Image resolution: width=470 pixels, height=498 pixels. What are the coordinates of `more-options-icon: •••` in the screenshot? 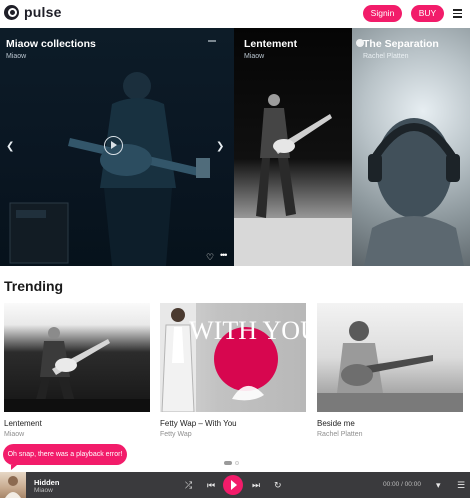 It's located at (224, 255).